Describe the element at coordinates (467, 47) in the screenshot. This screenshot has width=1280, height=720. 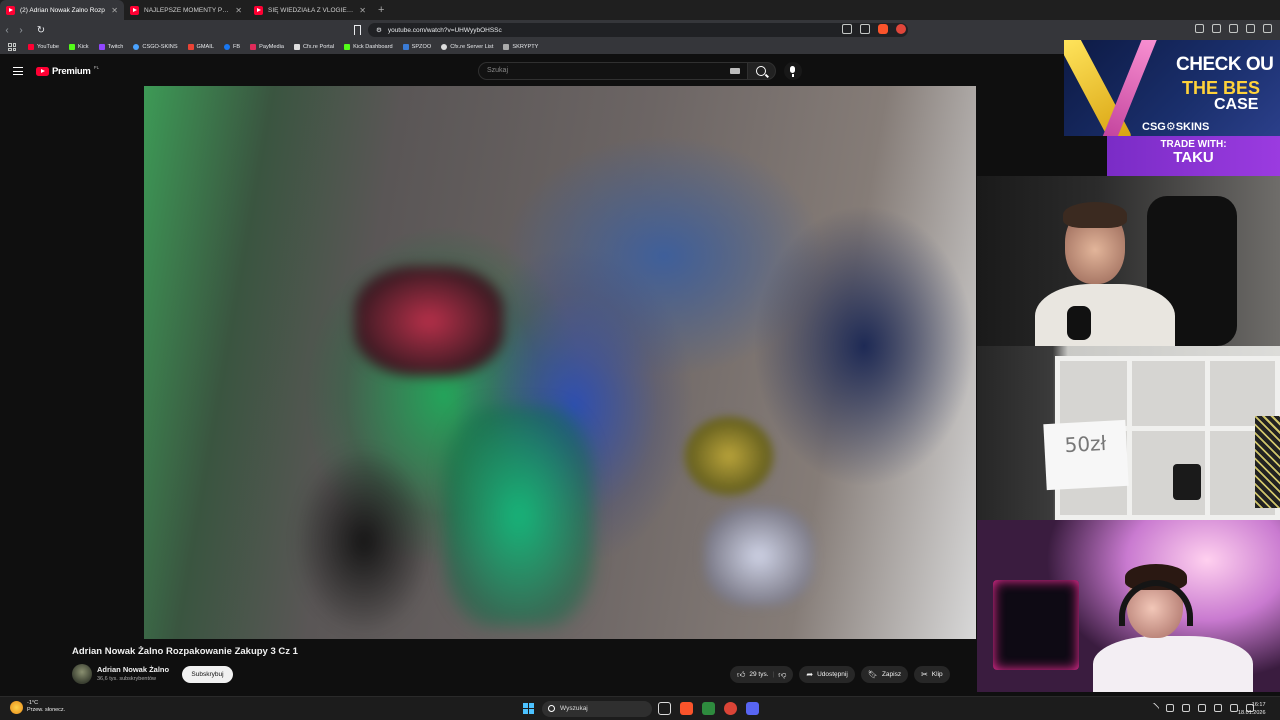
I see `bookmark-cfx-server-list: Cfx.re Server List` at that location.